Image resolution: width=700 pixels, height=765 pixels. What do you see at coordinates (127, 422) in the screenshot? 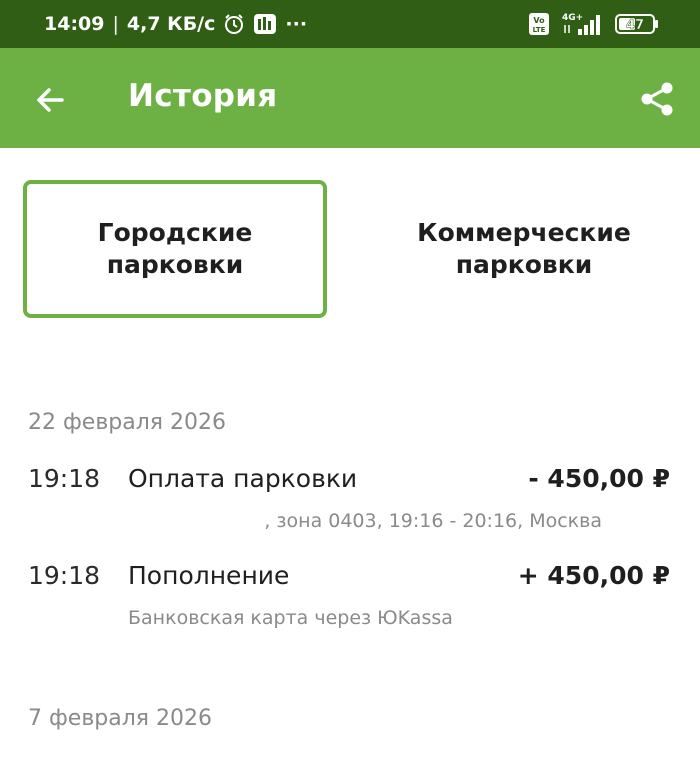
I see `date-header: 22 февраля 2026` at bounding box center [127, 422].